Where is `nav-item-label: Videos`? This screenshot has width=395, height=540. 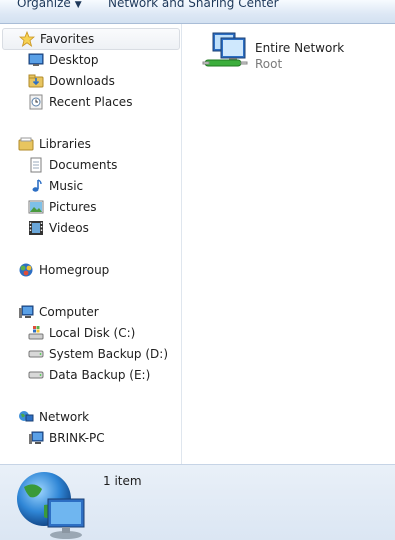 nav-item-label: Videos is located at coordinates (69, 228).